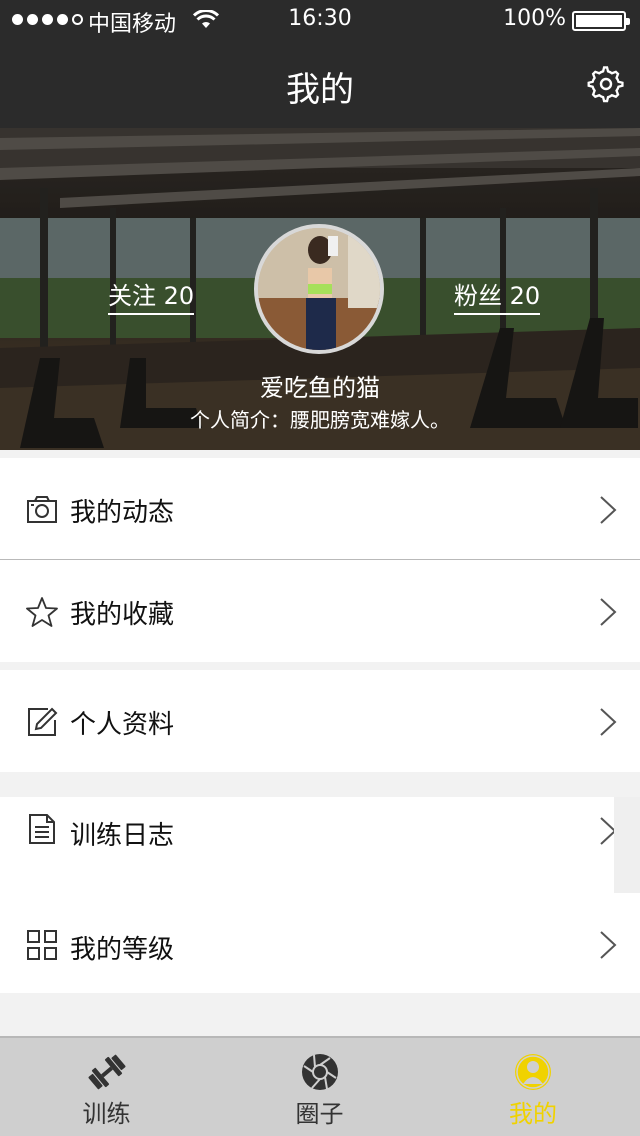 This screenshot has width=640, height=1136. I want to click on tab-bar: 训练 圈子 我的, so click(320, 1086).